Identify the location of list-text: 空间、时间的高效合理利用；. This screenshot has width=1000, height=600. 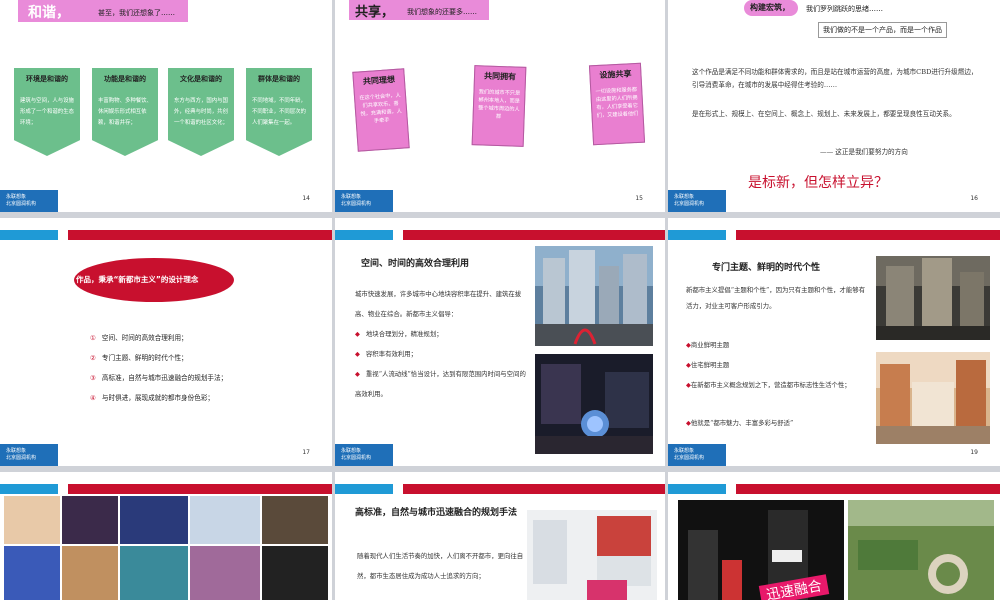
(144, 338).